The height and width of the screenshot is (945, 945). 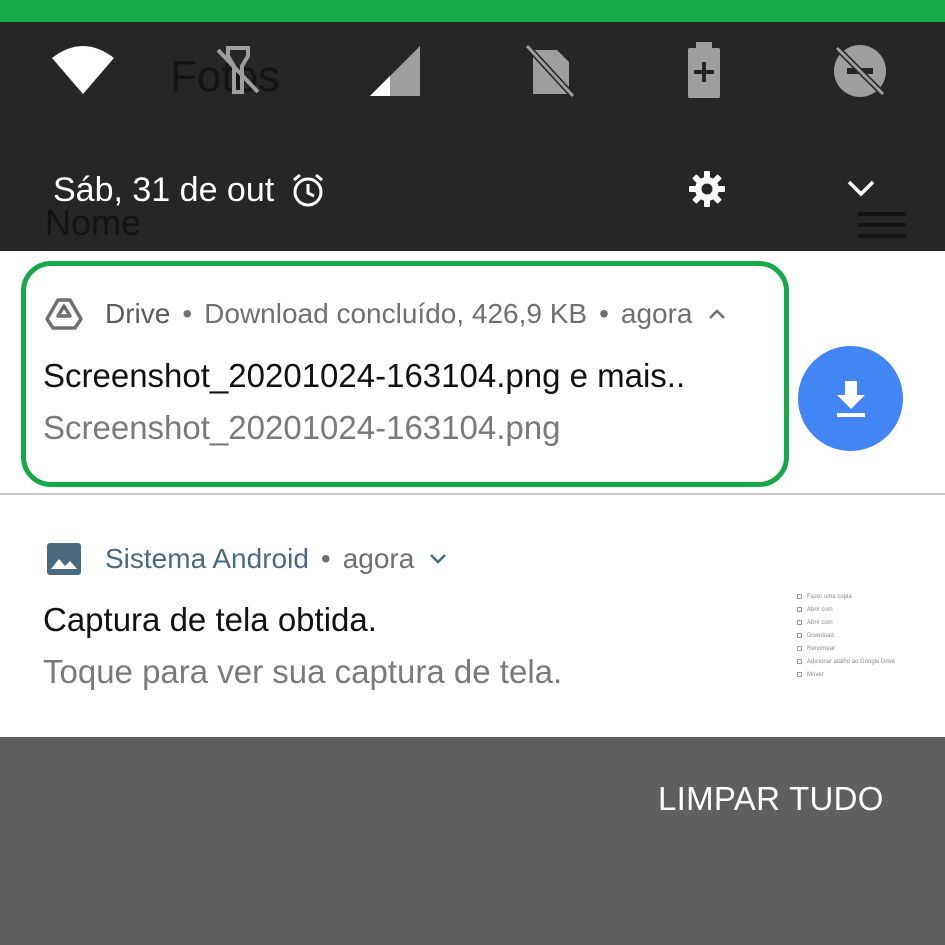 I want to click on wifi-icon, so click(x=83, y=70).